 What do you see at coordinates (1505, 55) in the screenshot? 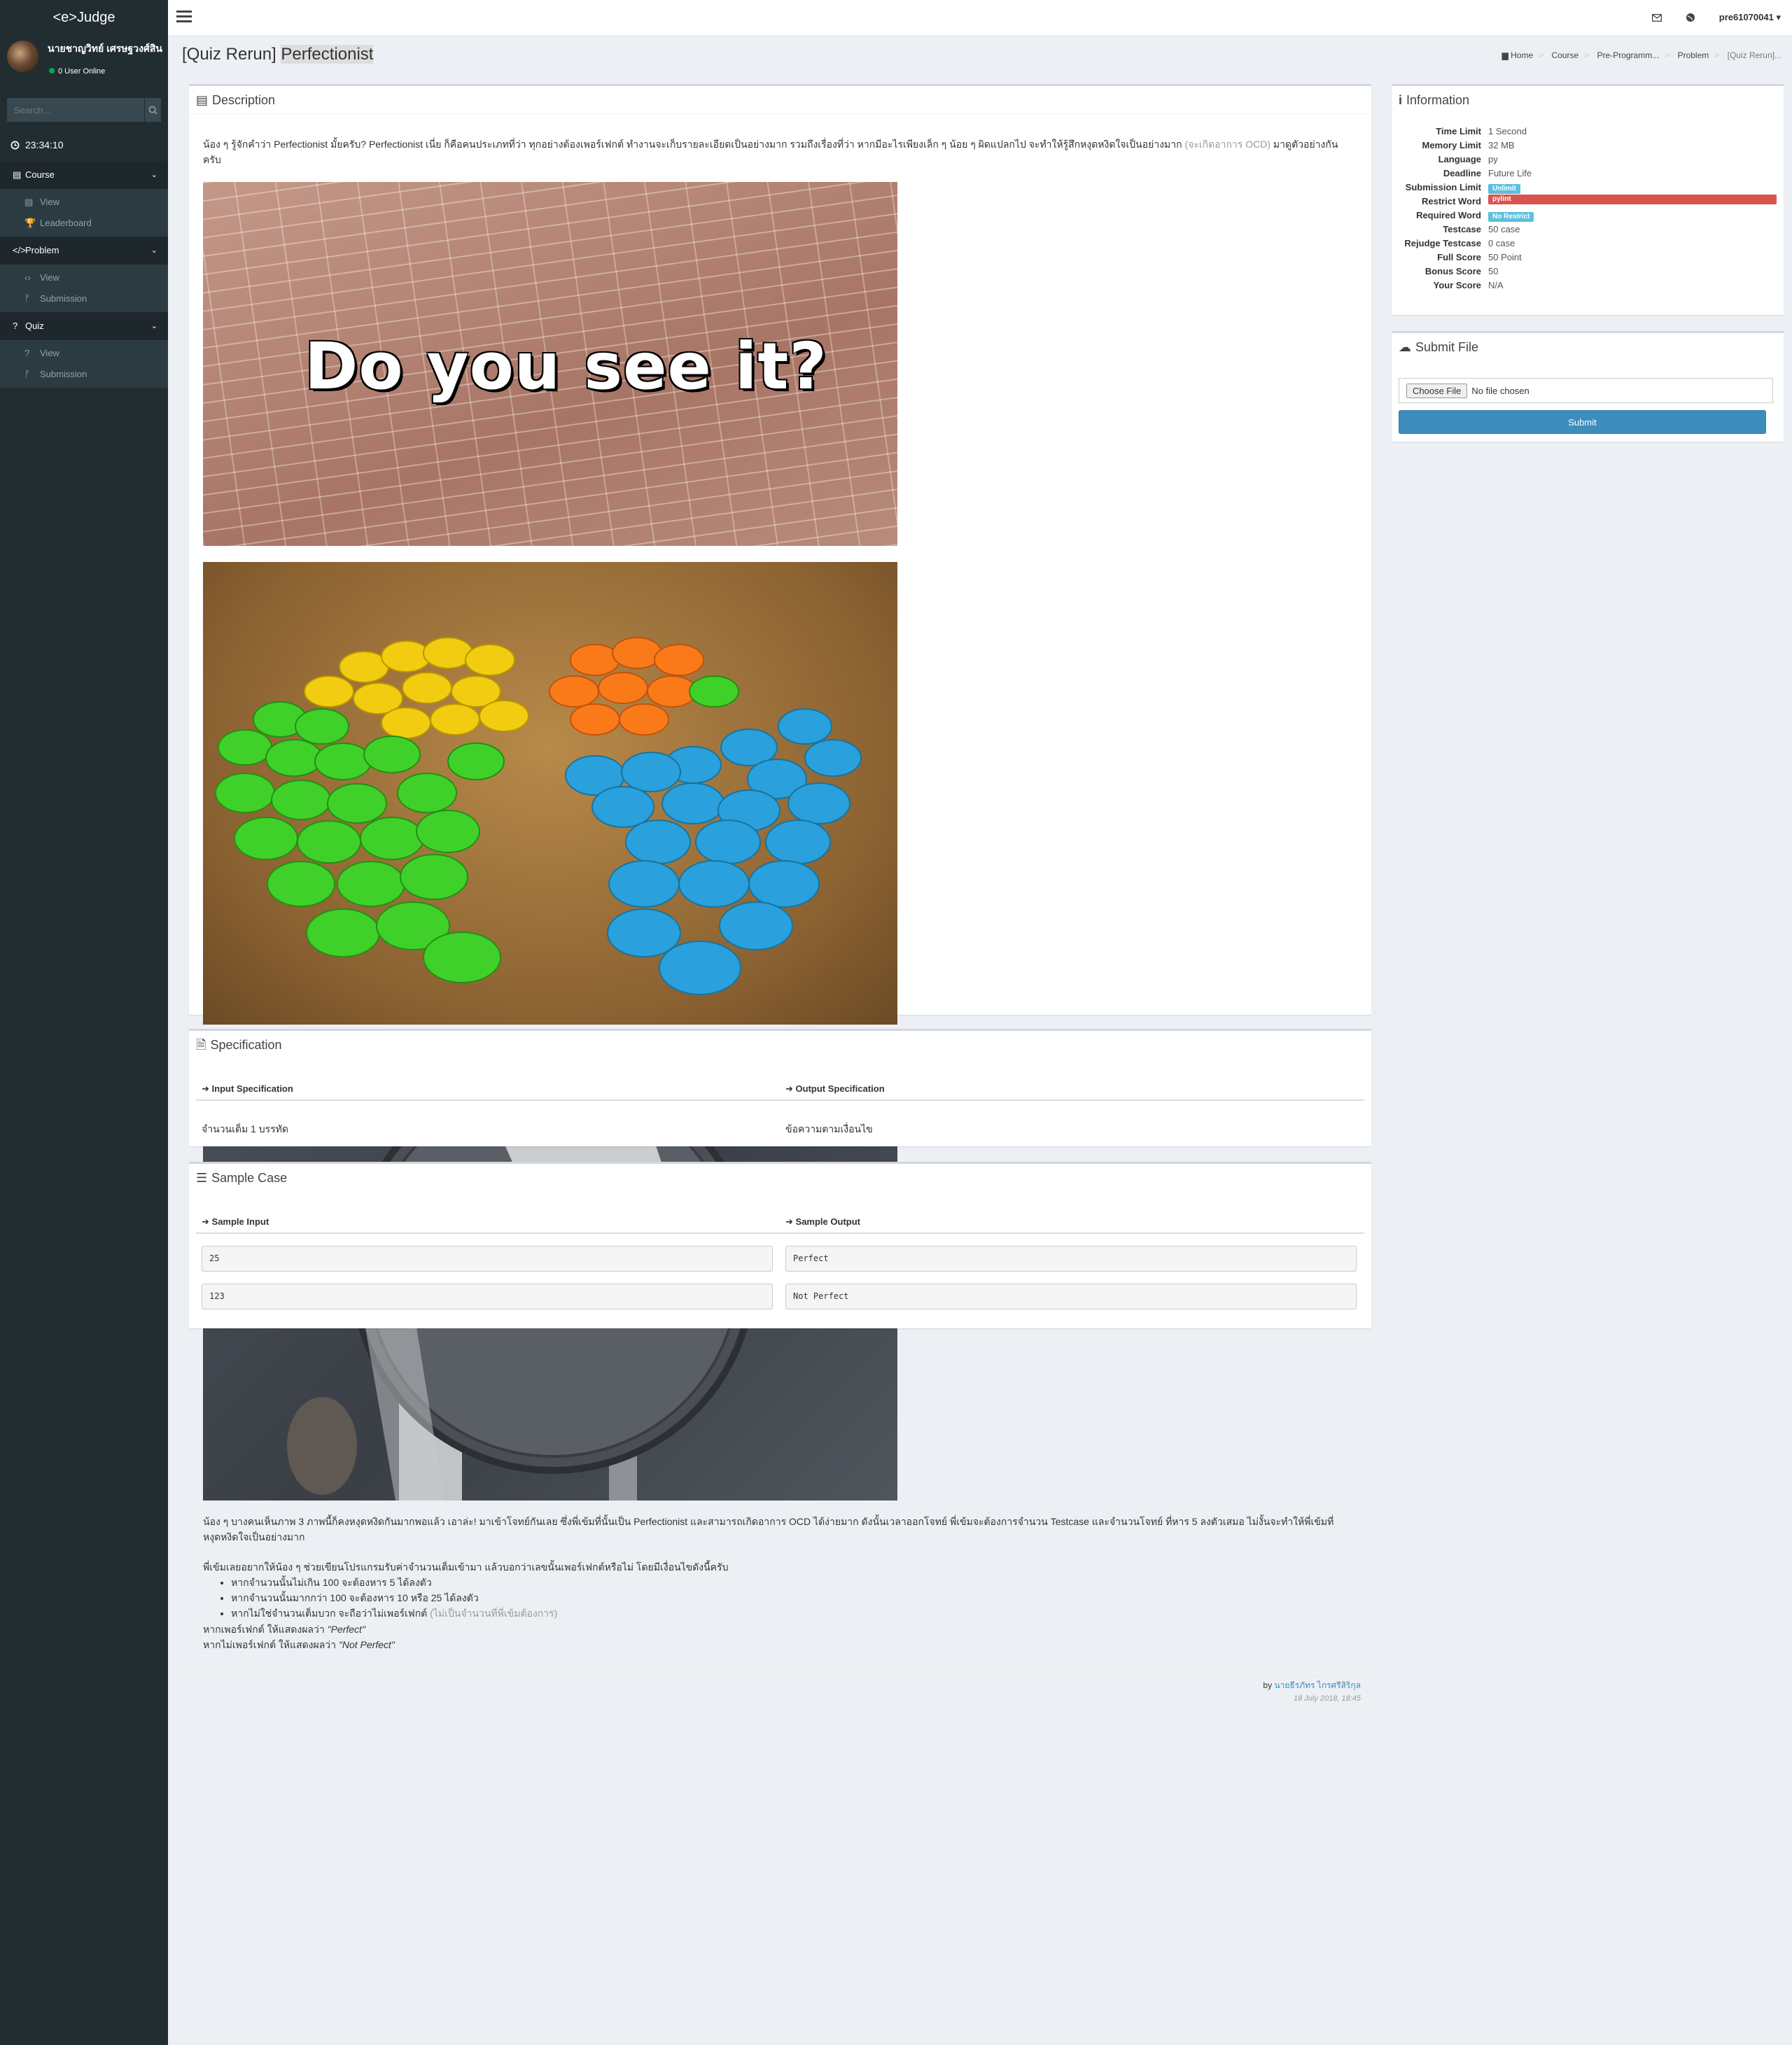
I see `home-icon: ▆` at bounding box center [1505, 55].